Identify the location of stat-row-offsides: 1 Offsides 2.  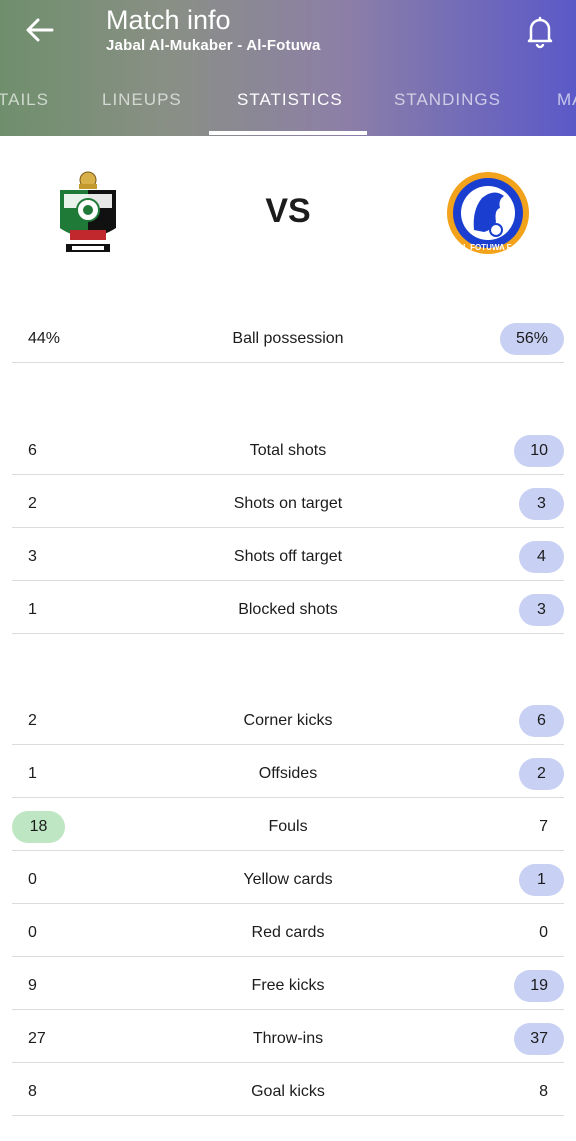
(288, 771).